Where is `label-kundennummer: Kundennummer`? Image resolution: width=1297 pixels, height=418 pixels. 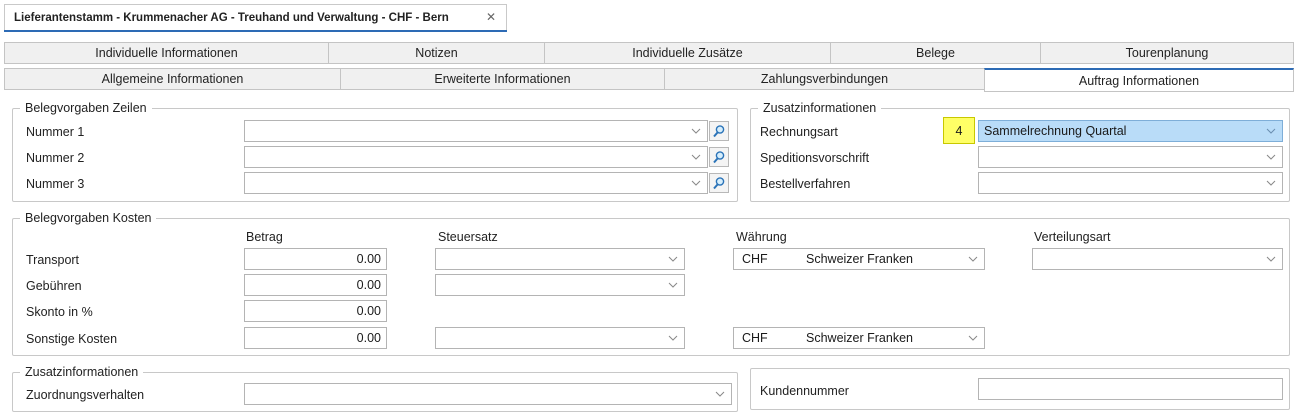 label-kundennummer: Kundennummer is located at coordinates (804, 391).